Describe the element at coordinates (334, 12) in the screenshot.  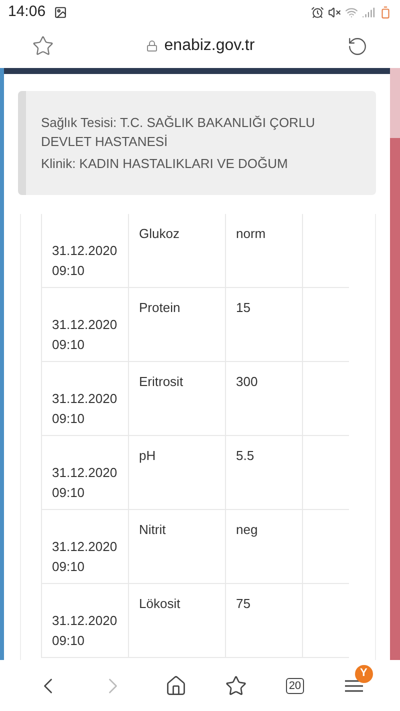
I see `mute-icon` at that location.